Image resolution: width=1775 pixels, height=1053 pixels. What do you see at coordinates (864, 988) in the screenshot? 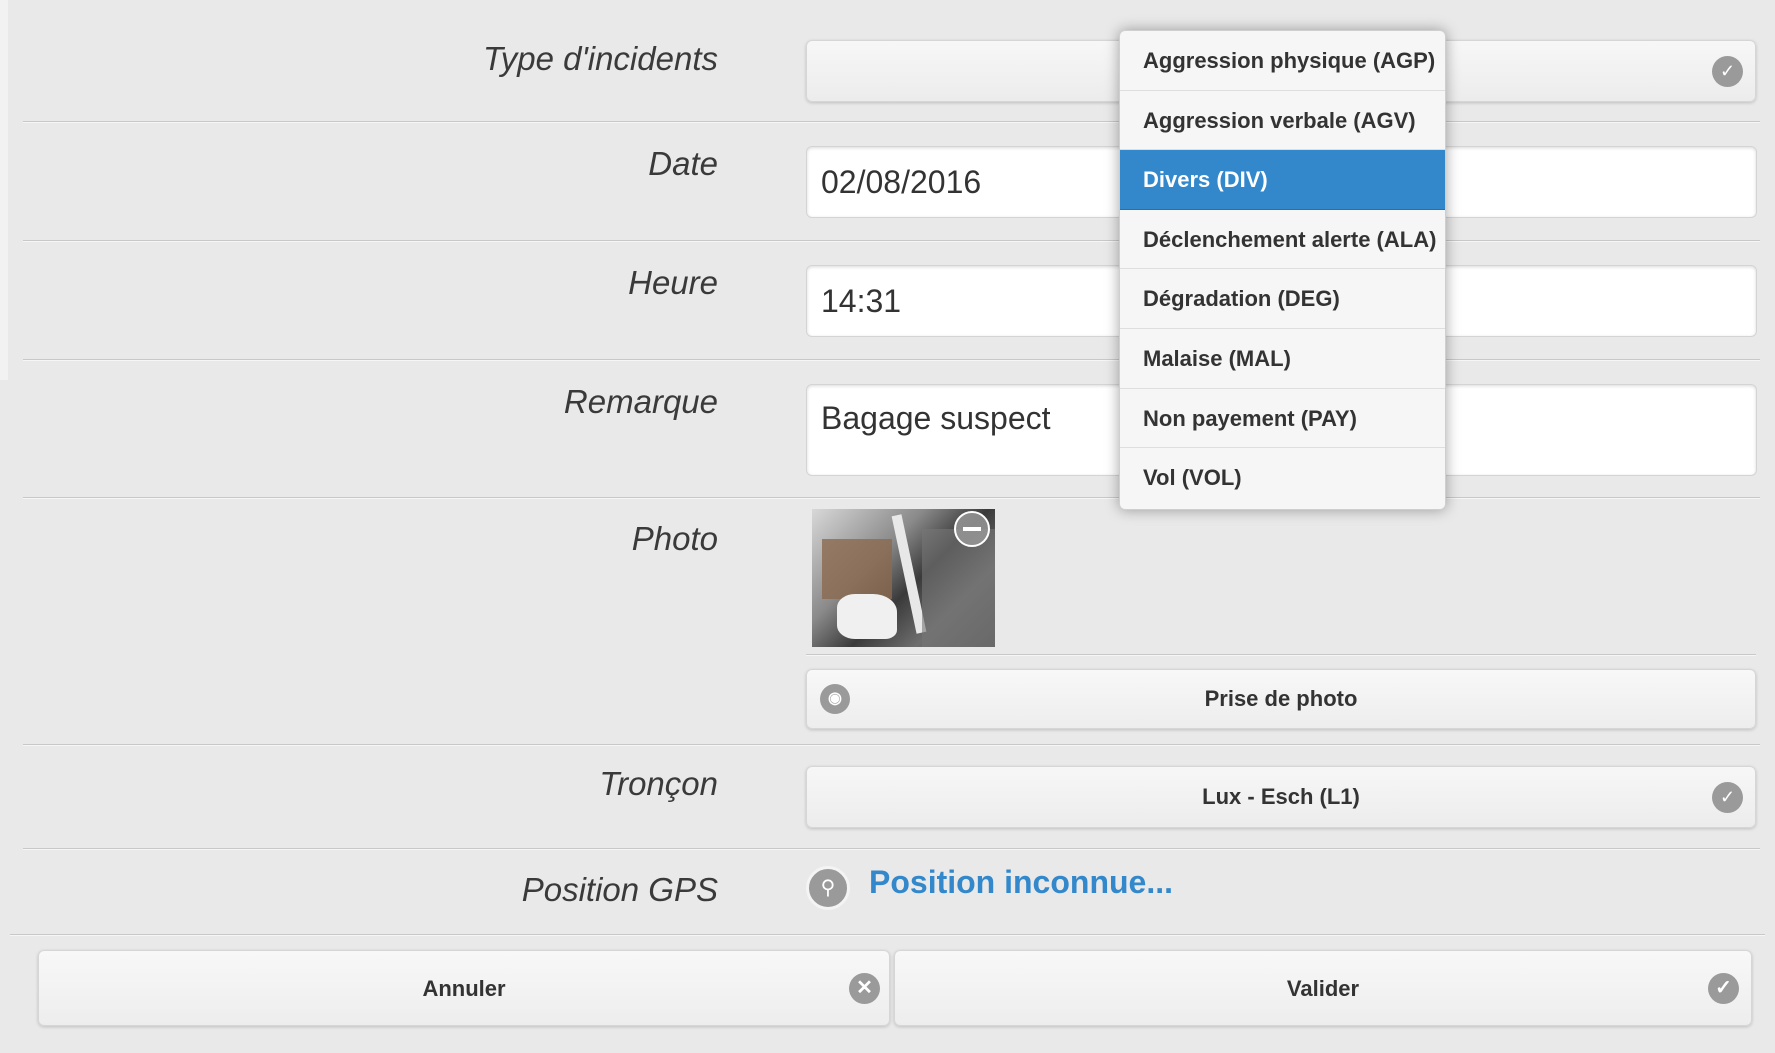
I see `close-circle-icon: ✕` at bounding box center [864, 988].